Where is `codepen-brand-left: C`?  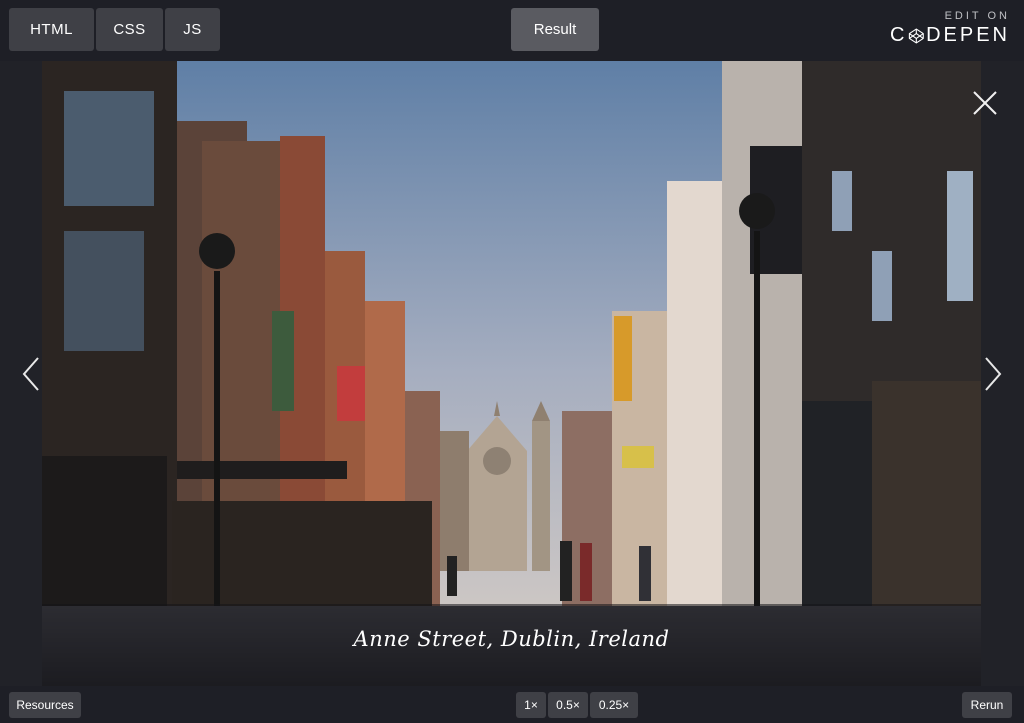
codepen-brand-left: C is located at coordinates (899, 35).